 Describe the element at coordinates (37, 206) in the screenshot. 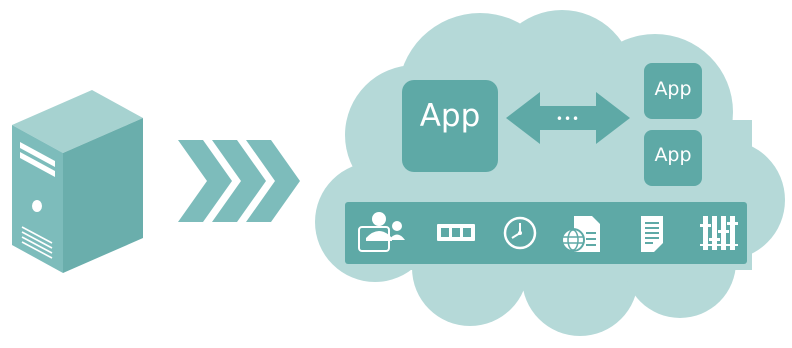

I see `server-power-button` at that location.